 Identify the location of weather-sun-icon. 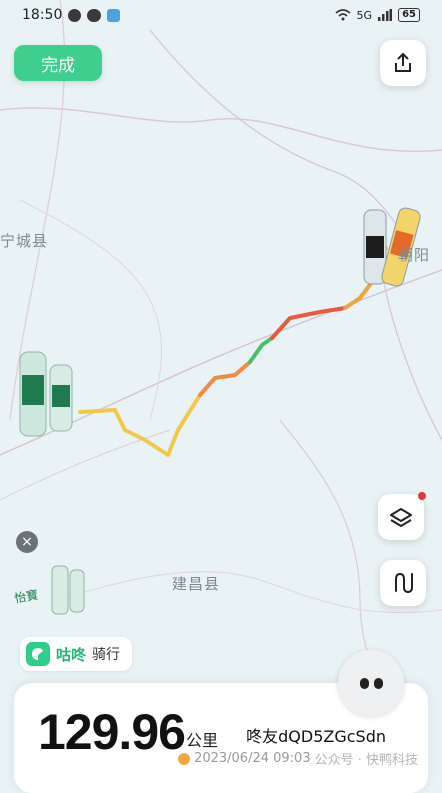
(184, 758).